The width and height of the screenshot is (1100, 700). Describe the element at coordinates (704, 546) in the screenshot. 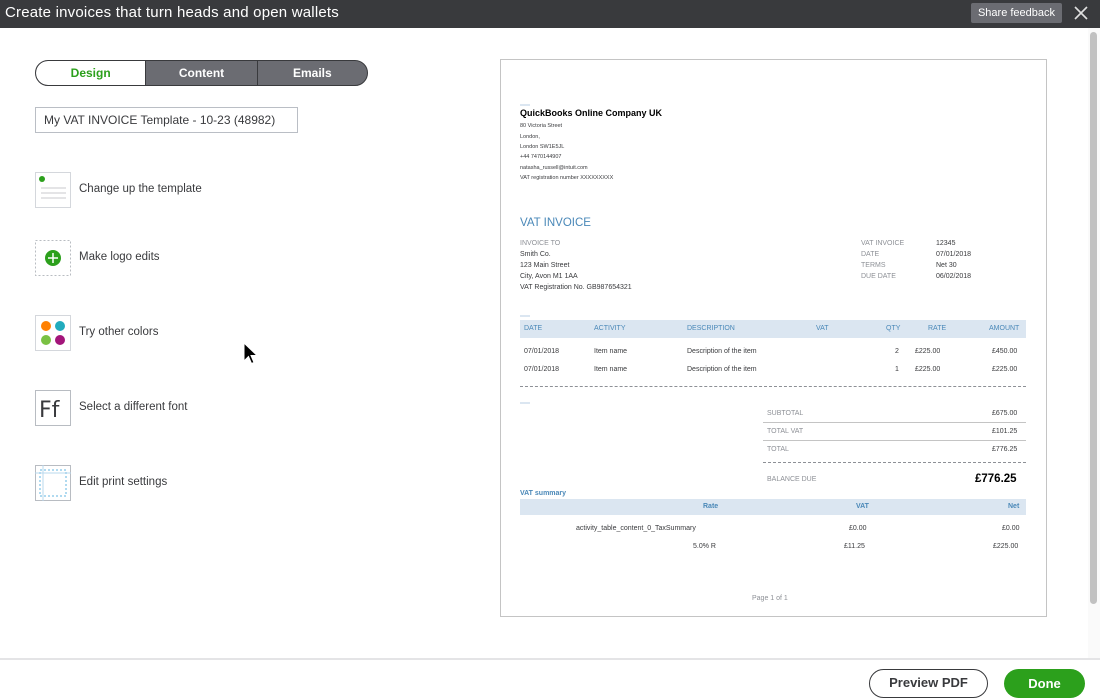

I see `vs-row-rate: 5.0% R` at that location.